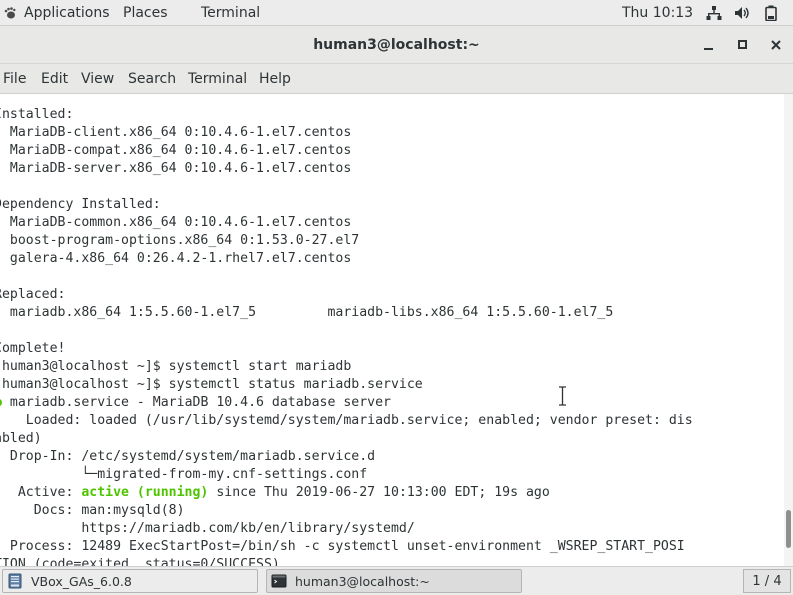  Describe the element at coordinates (67, 13) in the screenshot. I see `applications-menu: Applications` at that location.